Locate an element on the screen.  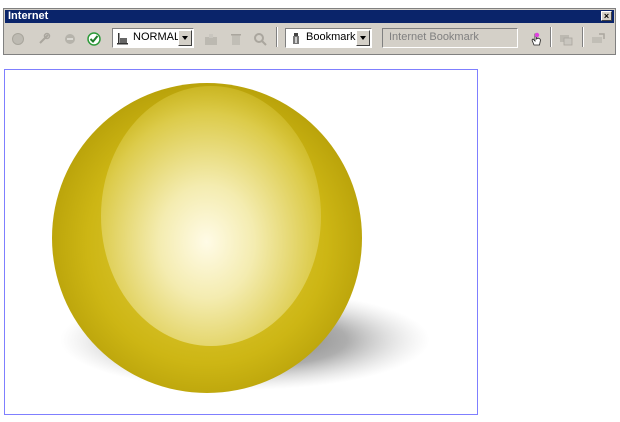
delete-bookmark-icon is located at coordinates (236, 39).